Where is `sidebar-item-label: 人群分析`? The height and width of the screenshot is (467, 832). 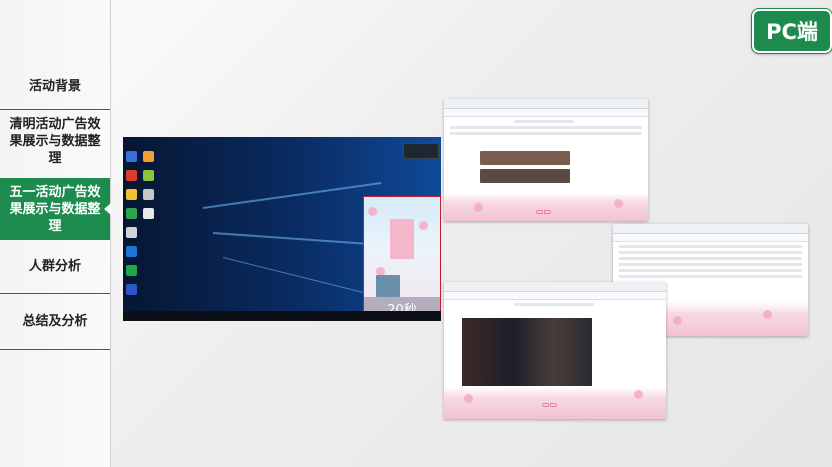 sidebar-item-label: 人群分析 is located at coordinates (54, 266).